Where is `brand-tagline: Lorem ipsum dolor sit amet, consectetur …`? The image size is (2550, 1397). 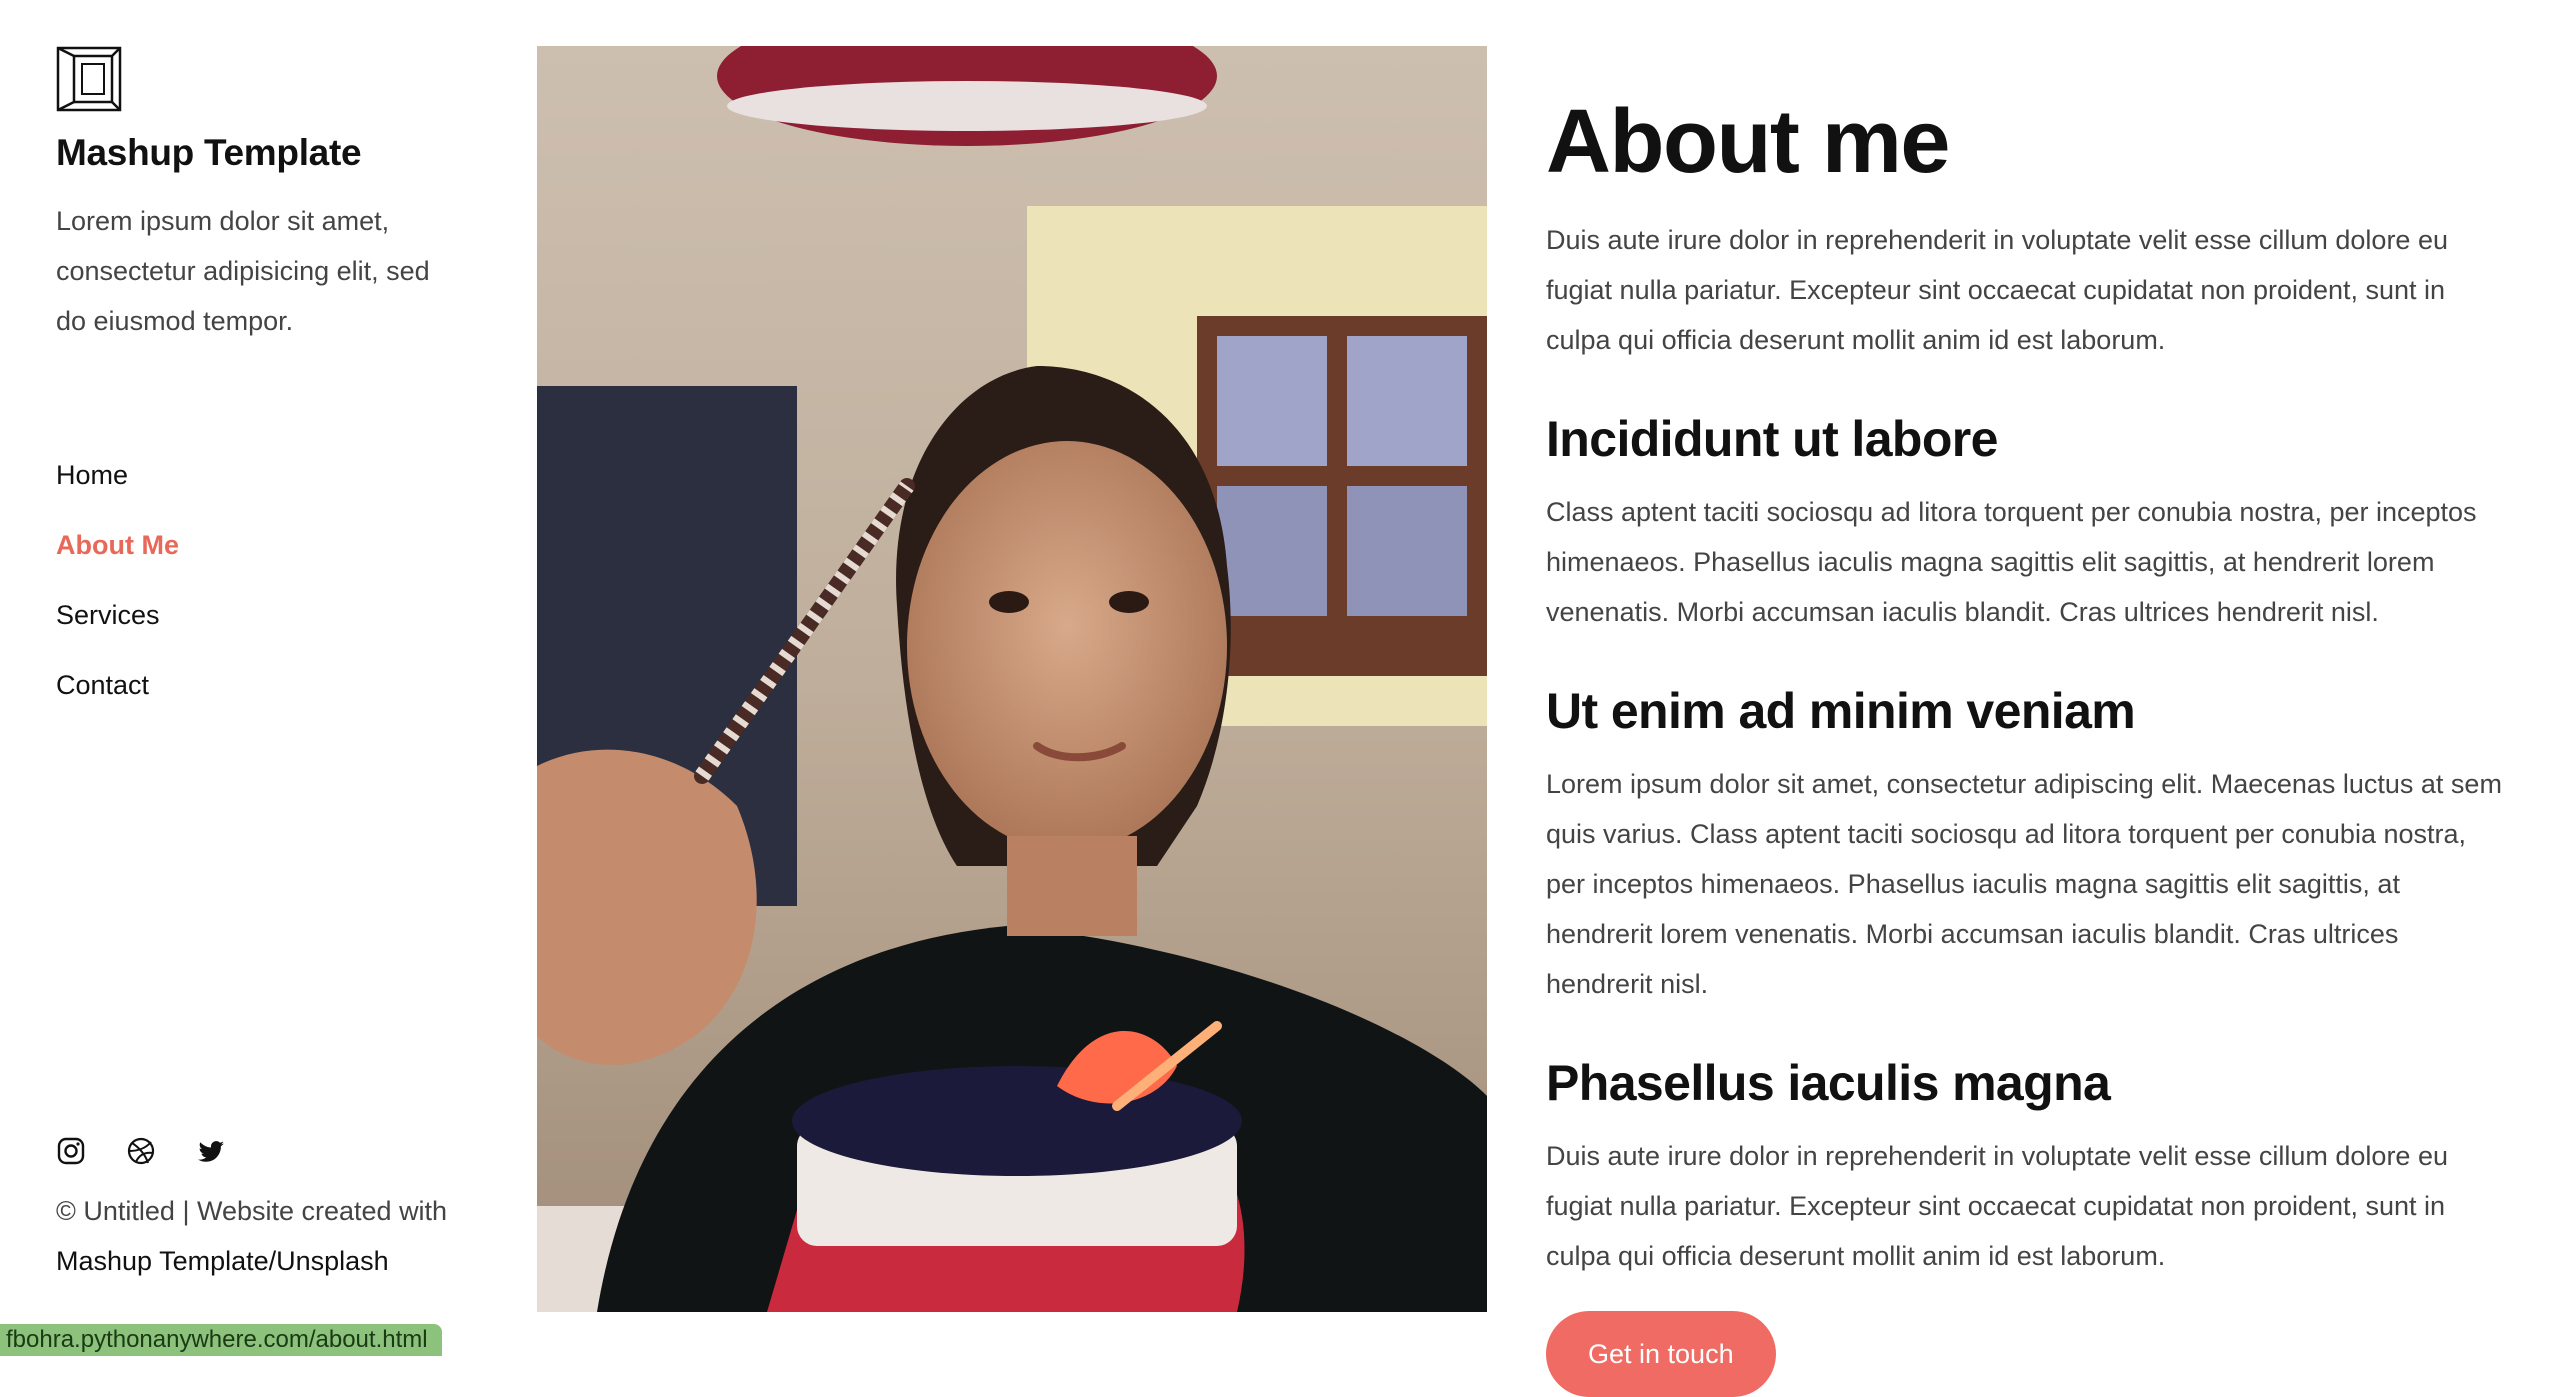
brand-tagline: Lorem ipsum dolor sit amet, consectetur … is located at coordinates (243, 271).